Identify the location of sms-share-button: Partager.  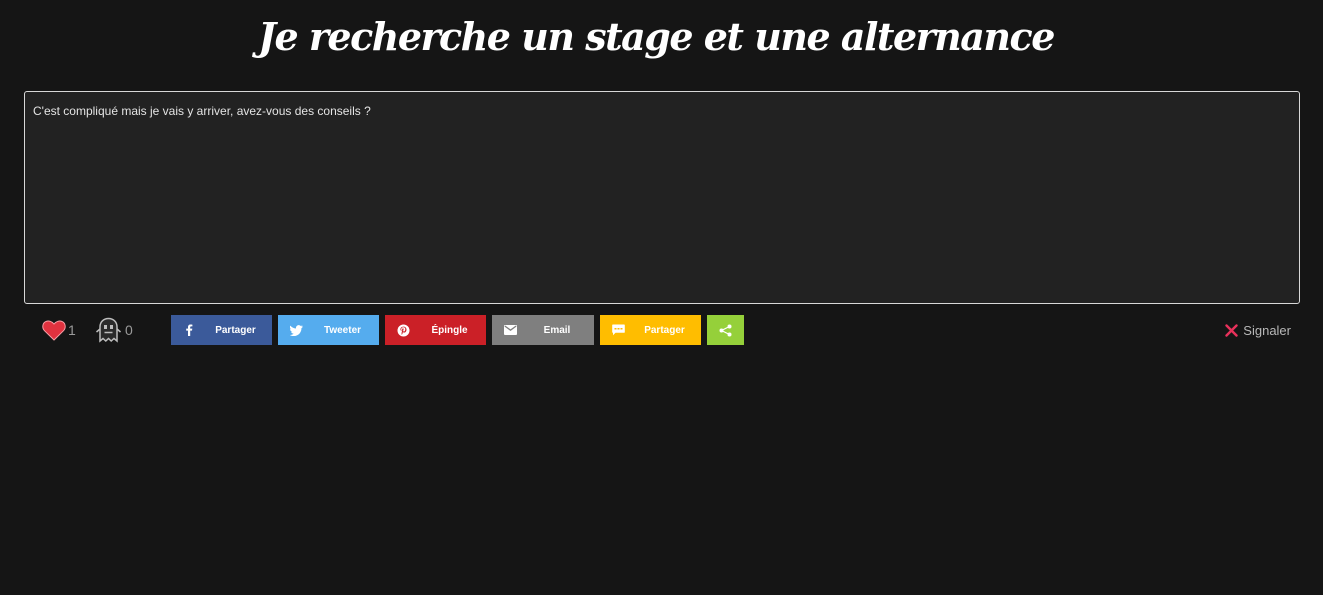
(650, 330).